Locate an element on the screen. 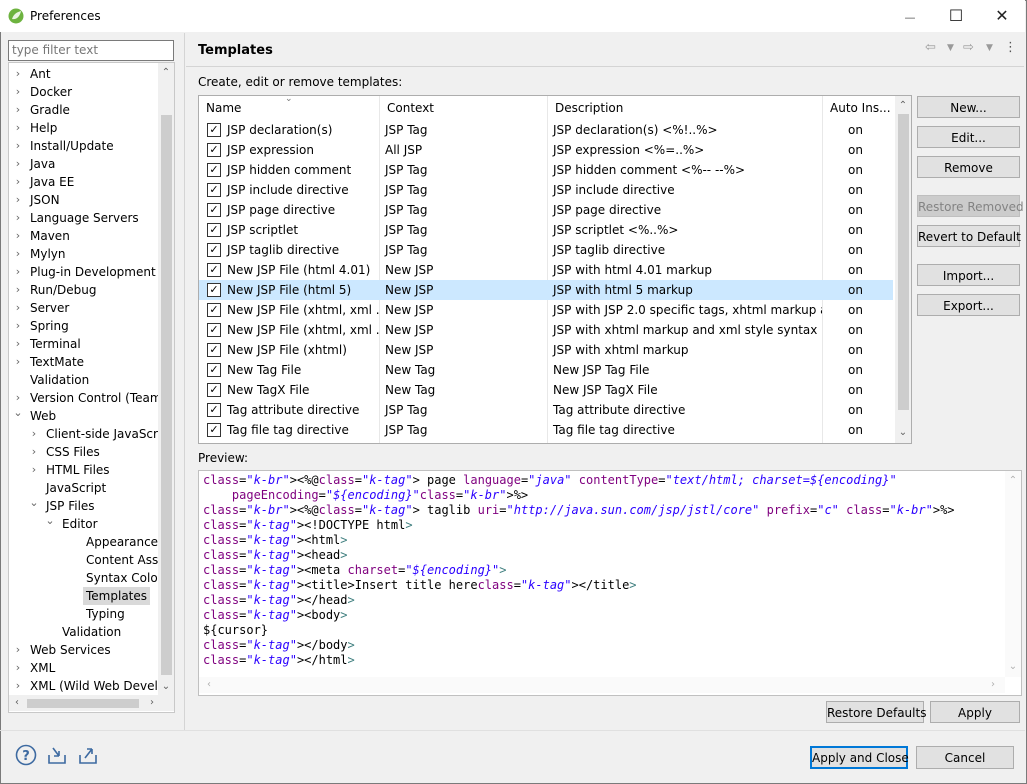  tree-item: › Mylyn is located at coordinates (83, 254).